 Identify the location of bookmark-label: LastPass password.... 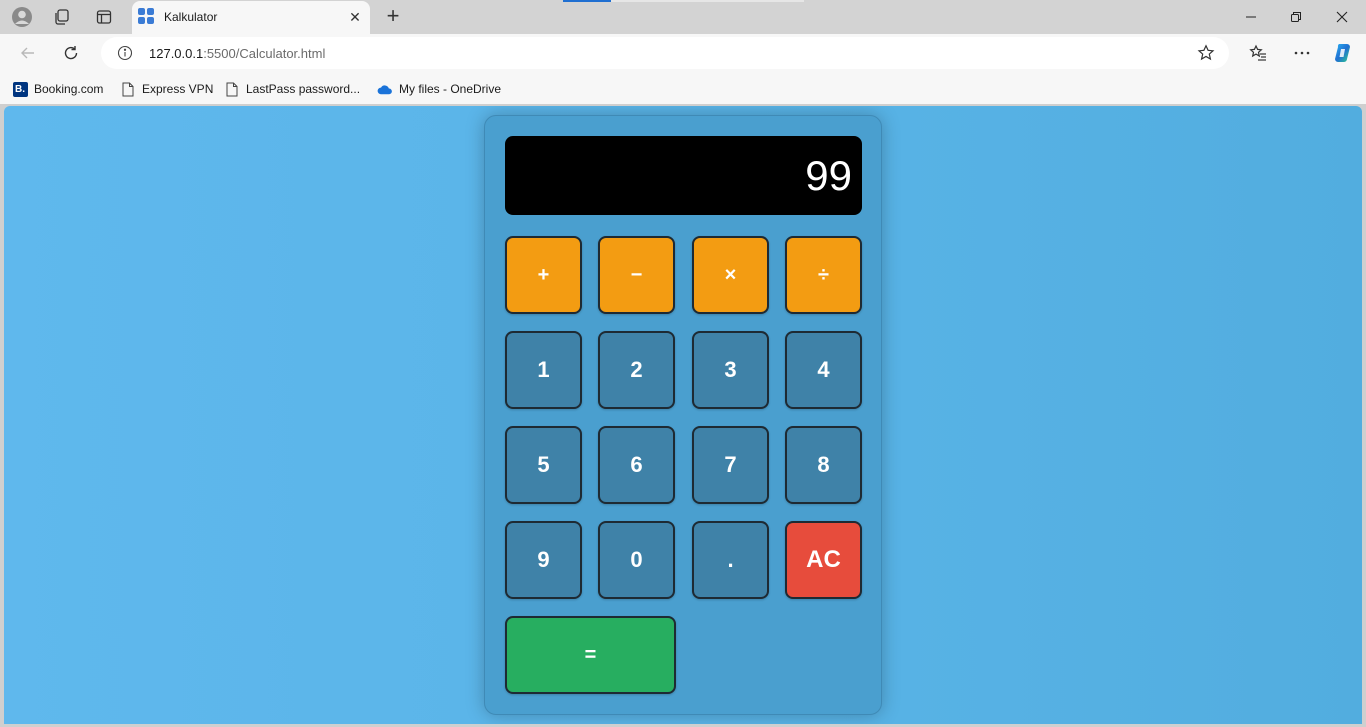
(303, 89).